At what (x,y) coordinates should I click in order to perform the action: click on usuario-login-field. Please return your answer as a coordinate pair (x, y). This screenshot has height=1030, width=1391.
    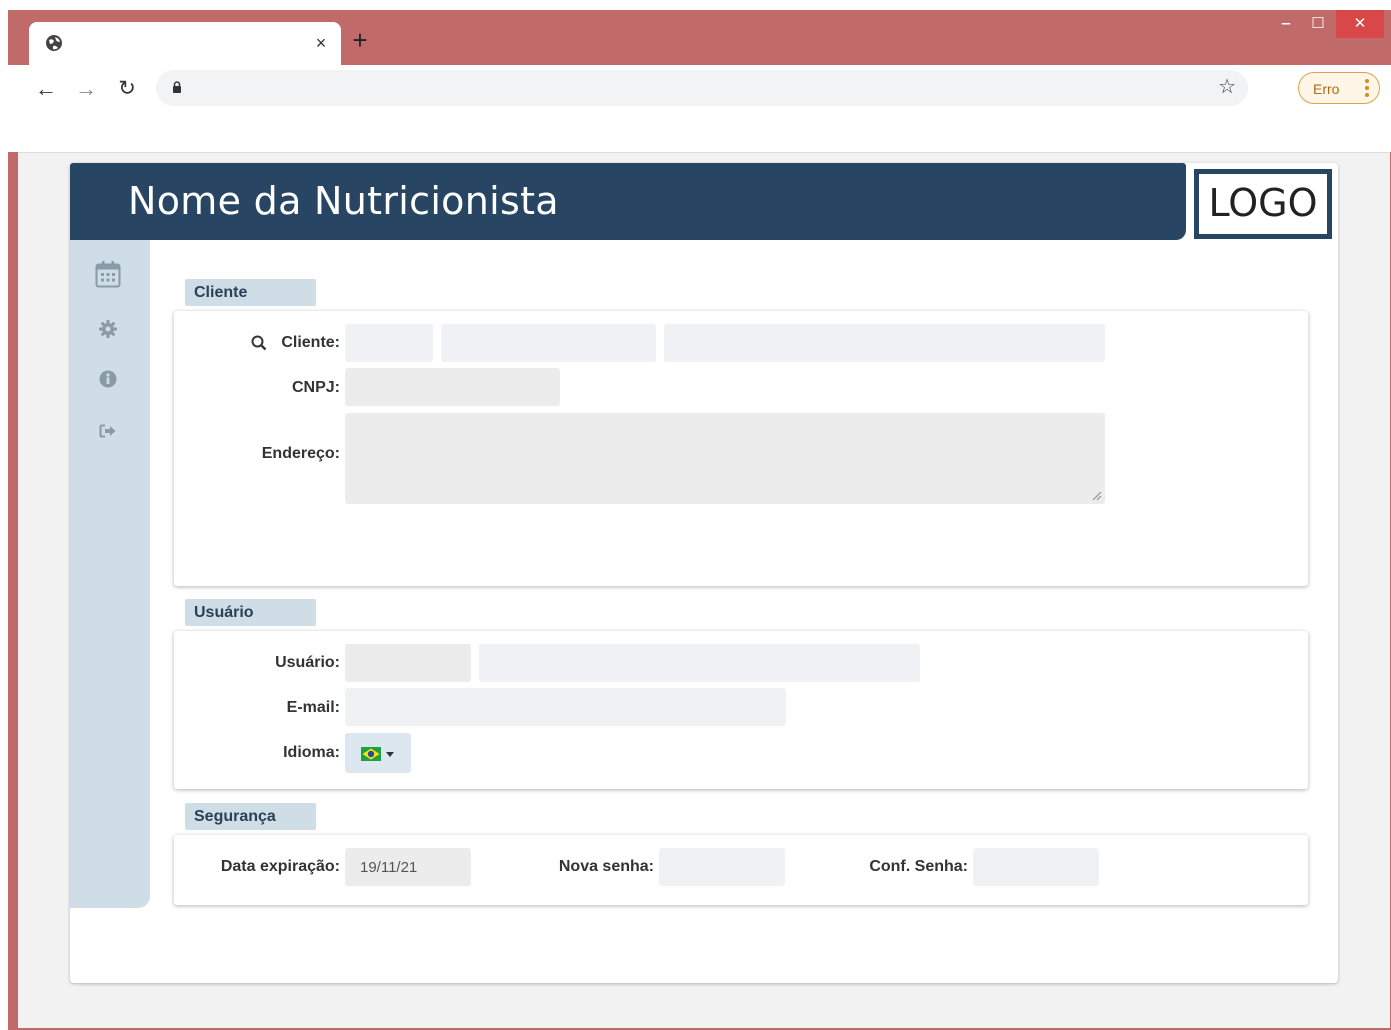
    Looking at the image, I should click on (408, 663).